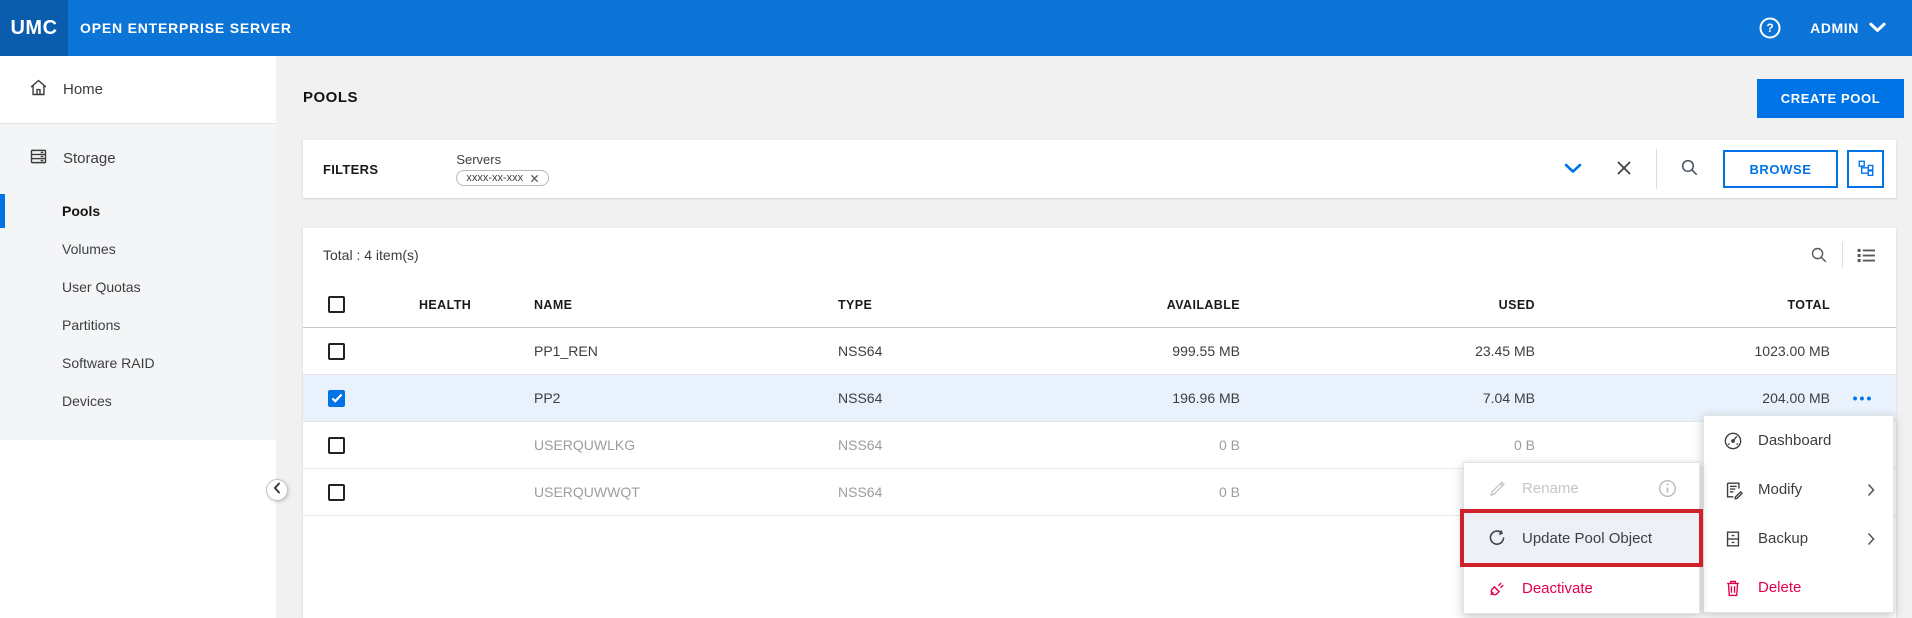 The image size is (1912, 618). Describe the element at coordinates (1792, 351) in the screenshot. I see `pool-total: 1023.00 MB` at that location.